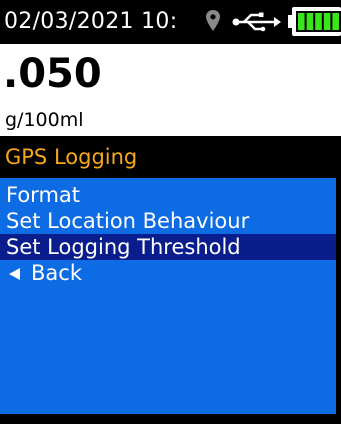 This screenshot has width=341, height=424. What do you see at coordinates (256, 22) in the screenshot?
I see `usb-icon` at bounding box center [256, 22].